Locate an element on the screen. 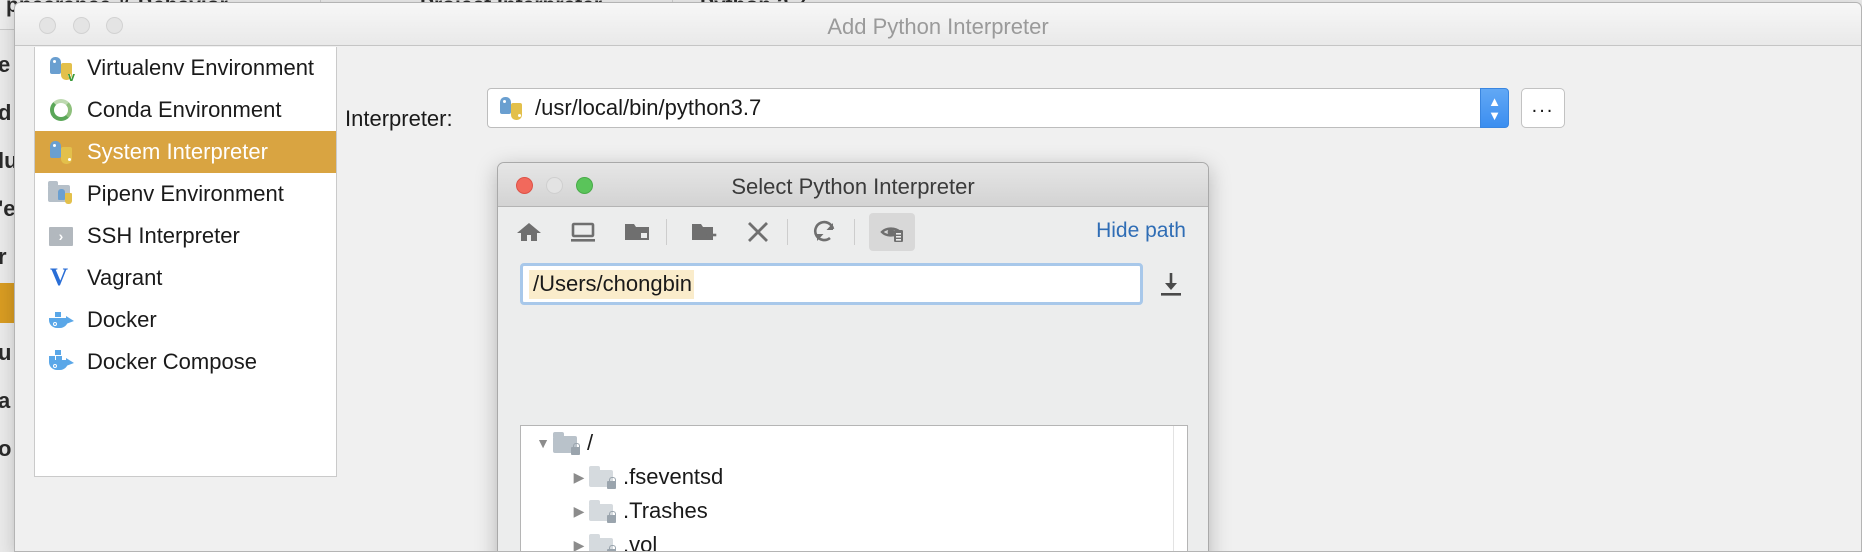 This screenshot has height=552, width=1862. sidebar-item-label: SSH Interpreter is located at coordinates (163, 235).